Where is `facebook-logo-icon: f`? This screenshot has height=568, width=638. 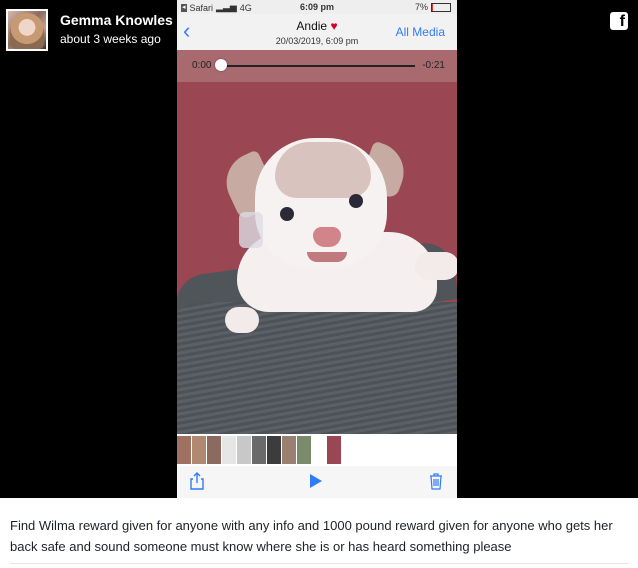 facebook-logo-icon: f is located at coordinates (619, 21).